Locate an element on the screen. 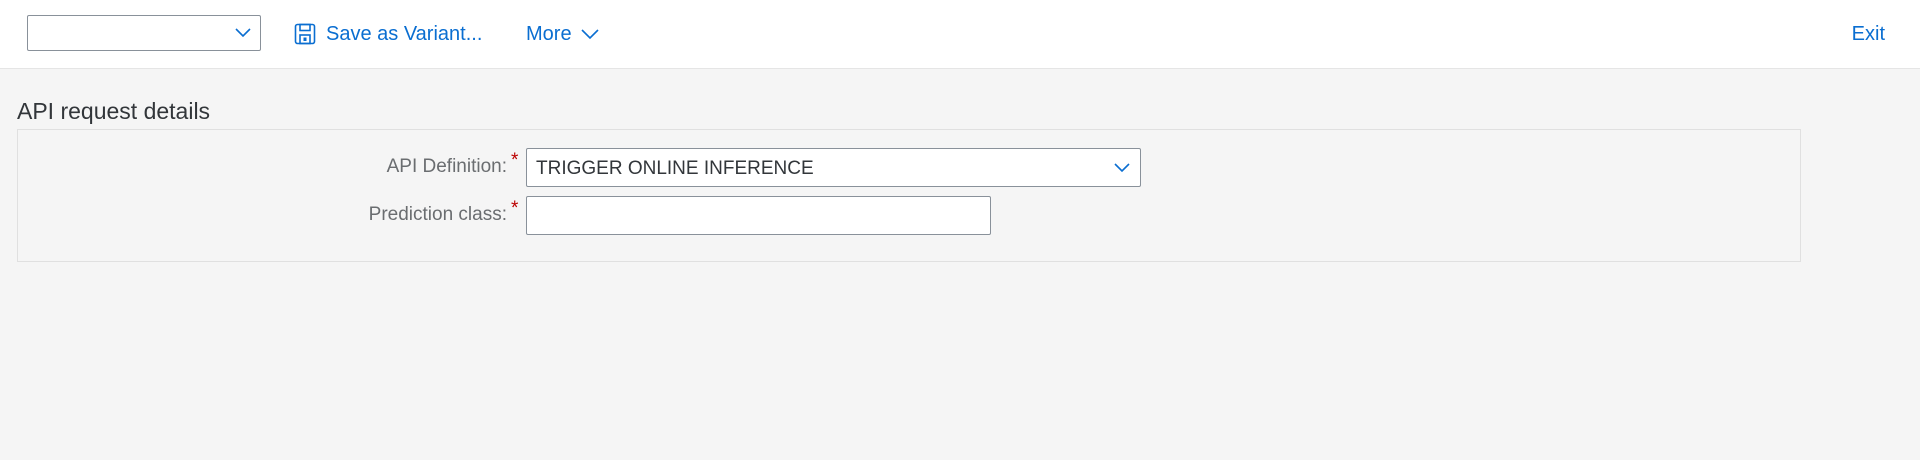  exit-label: Exit is located at coordinates (1868, 33).